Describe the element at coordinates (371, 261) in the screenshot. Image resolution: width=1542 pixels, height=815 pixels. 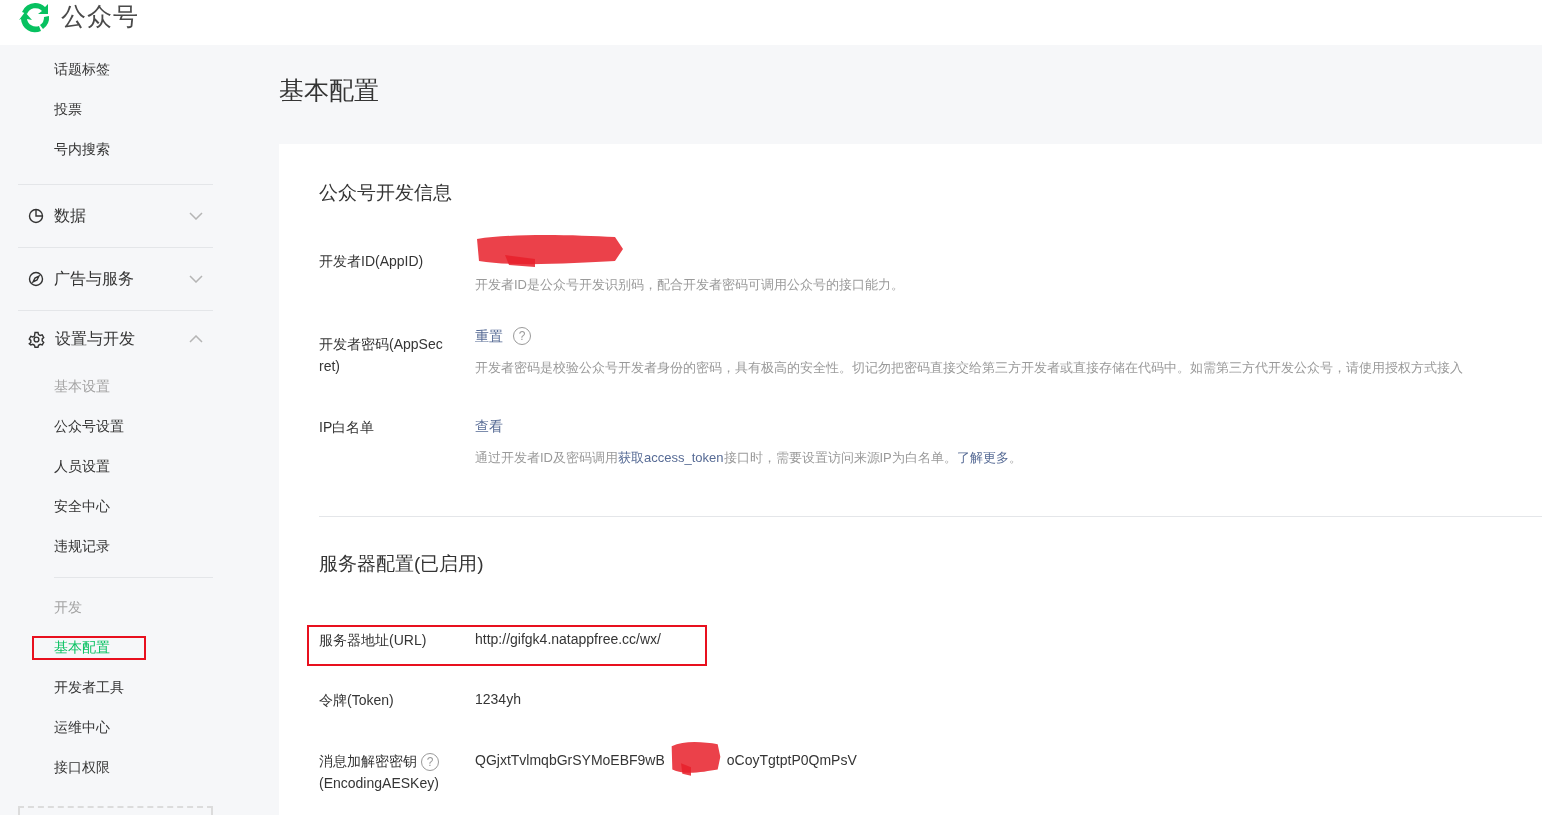
I see `field-label: 开发者ID(AppID)` at that location.